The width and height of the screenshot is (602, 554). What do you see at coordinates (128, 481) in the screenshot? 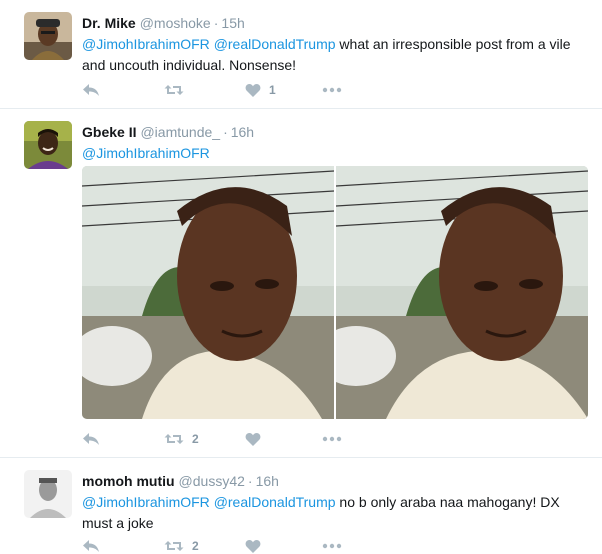
I see `display-name: momoh mutiu` at bounding box center [128, 481].